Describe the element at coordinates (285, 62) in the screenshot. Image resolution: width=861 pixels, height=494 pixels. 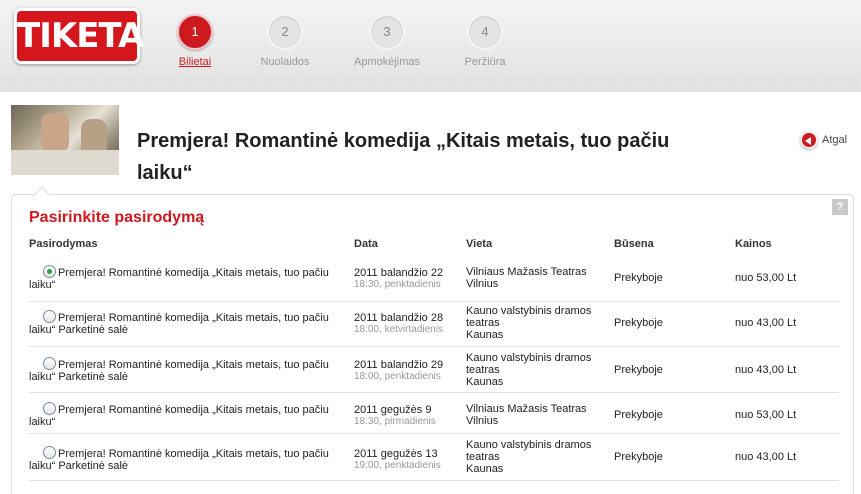
I see `step-label-discounts: Nuolaidos` at that location.